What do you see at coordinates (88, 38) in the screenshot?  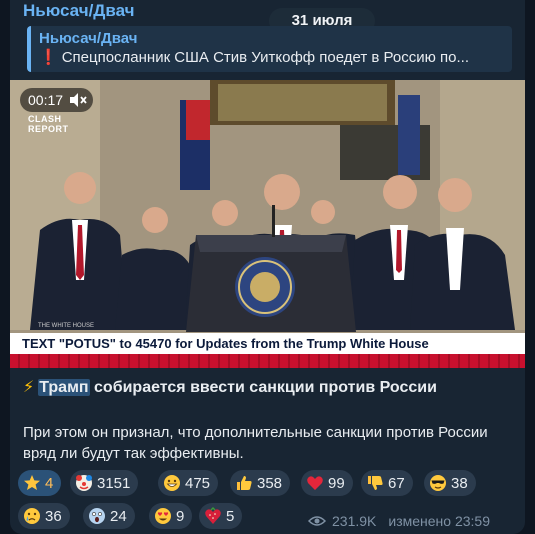 I see `reply-channel-name: Ньюсач/Двач` at bounding box center [88, 38].